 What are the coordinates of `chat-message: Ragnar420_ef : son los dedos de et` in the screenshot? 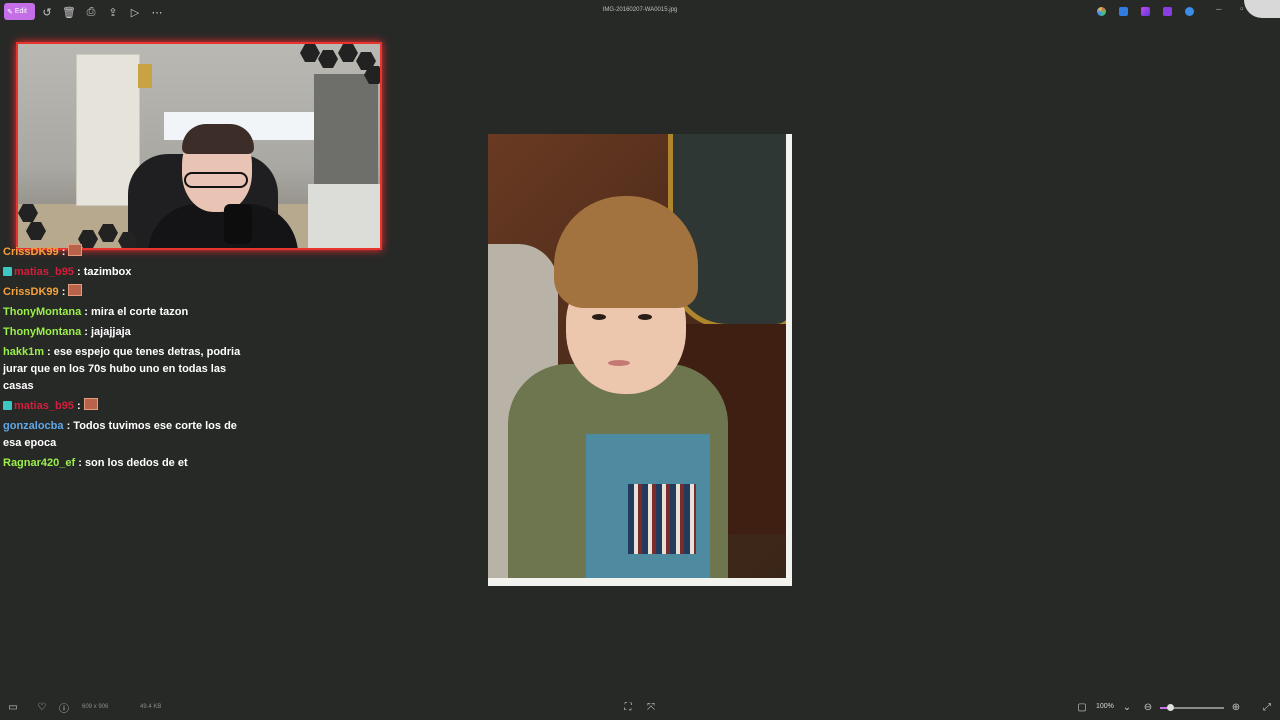 It's located at (123, 463).